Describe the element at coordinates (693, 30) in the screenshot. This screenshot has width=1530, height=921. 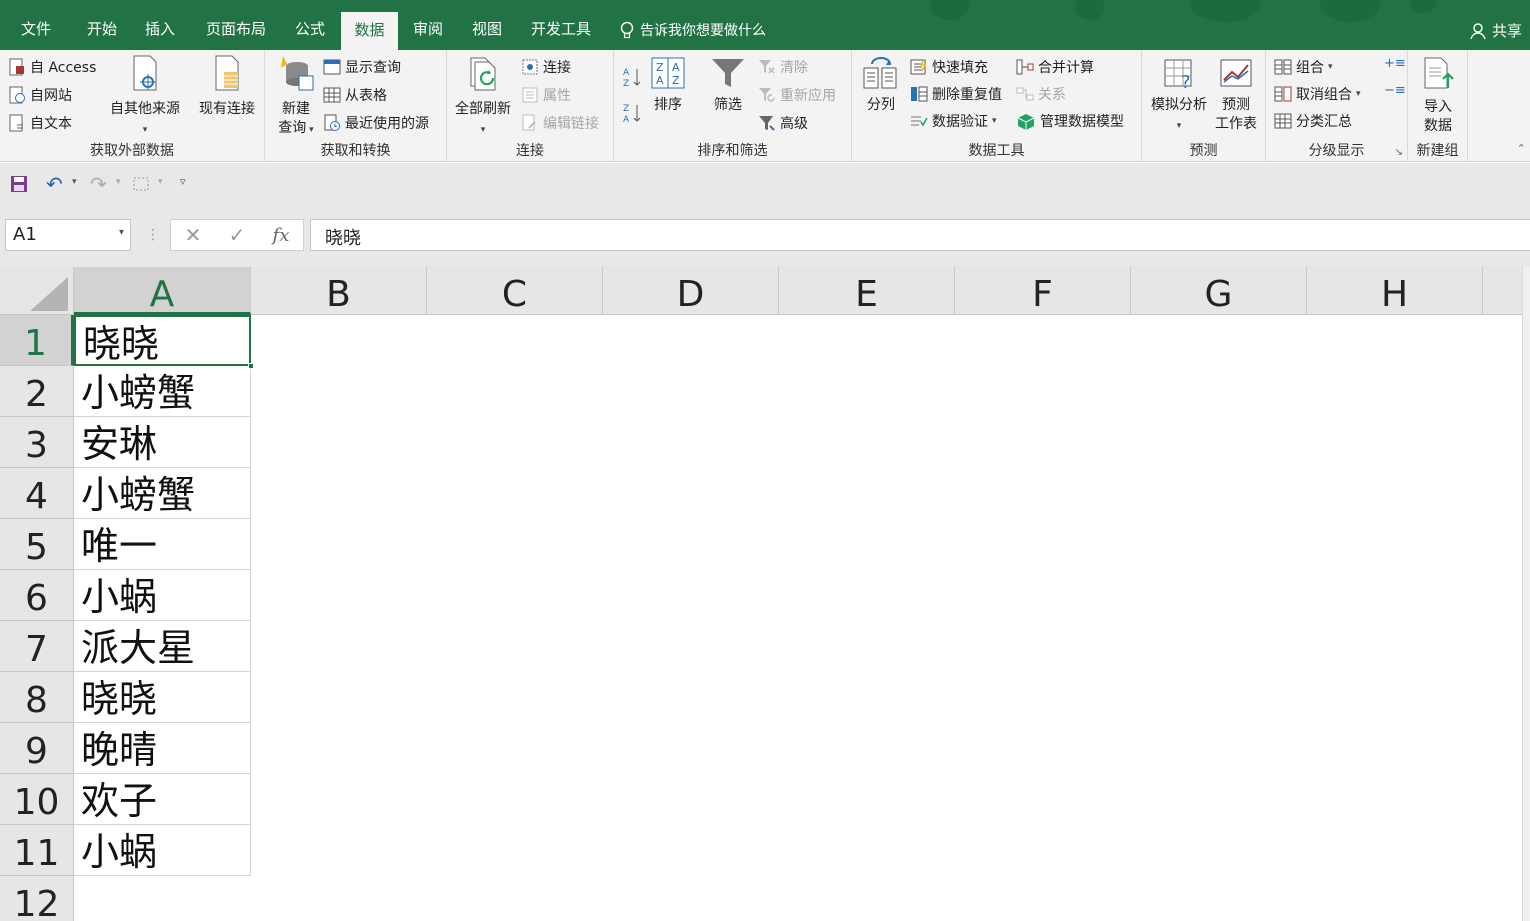
I see `tell-me-box: 告诉我你想要做什么` at that location.